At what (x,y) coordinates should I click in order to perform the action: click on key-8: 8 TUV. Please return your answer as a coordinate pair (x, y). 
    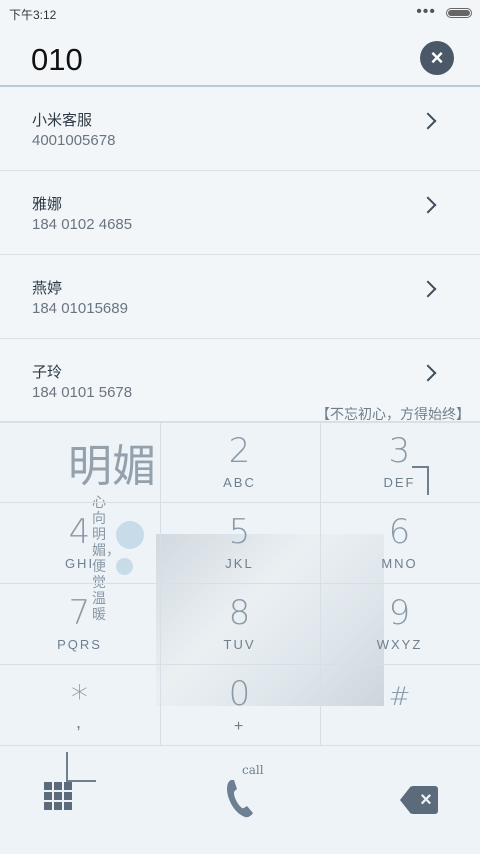
    Looking at the image, I should click on (239, 623).